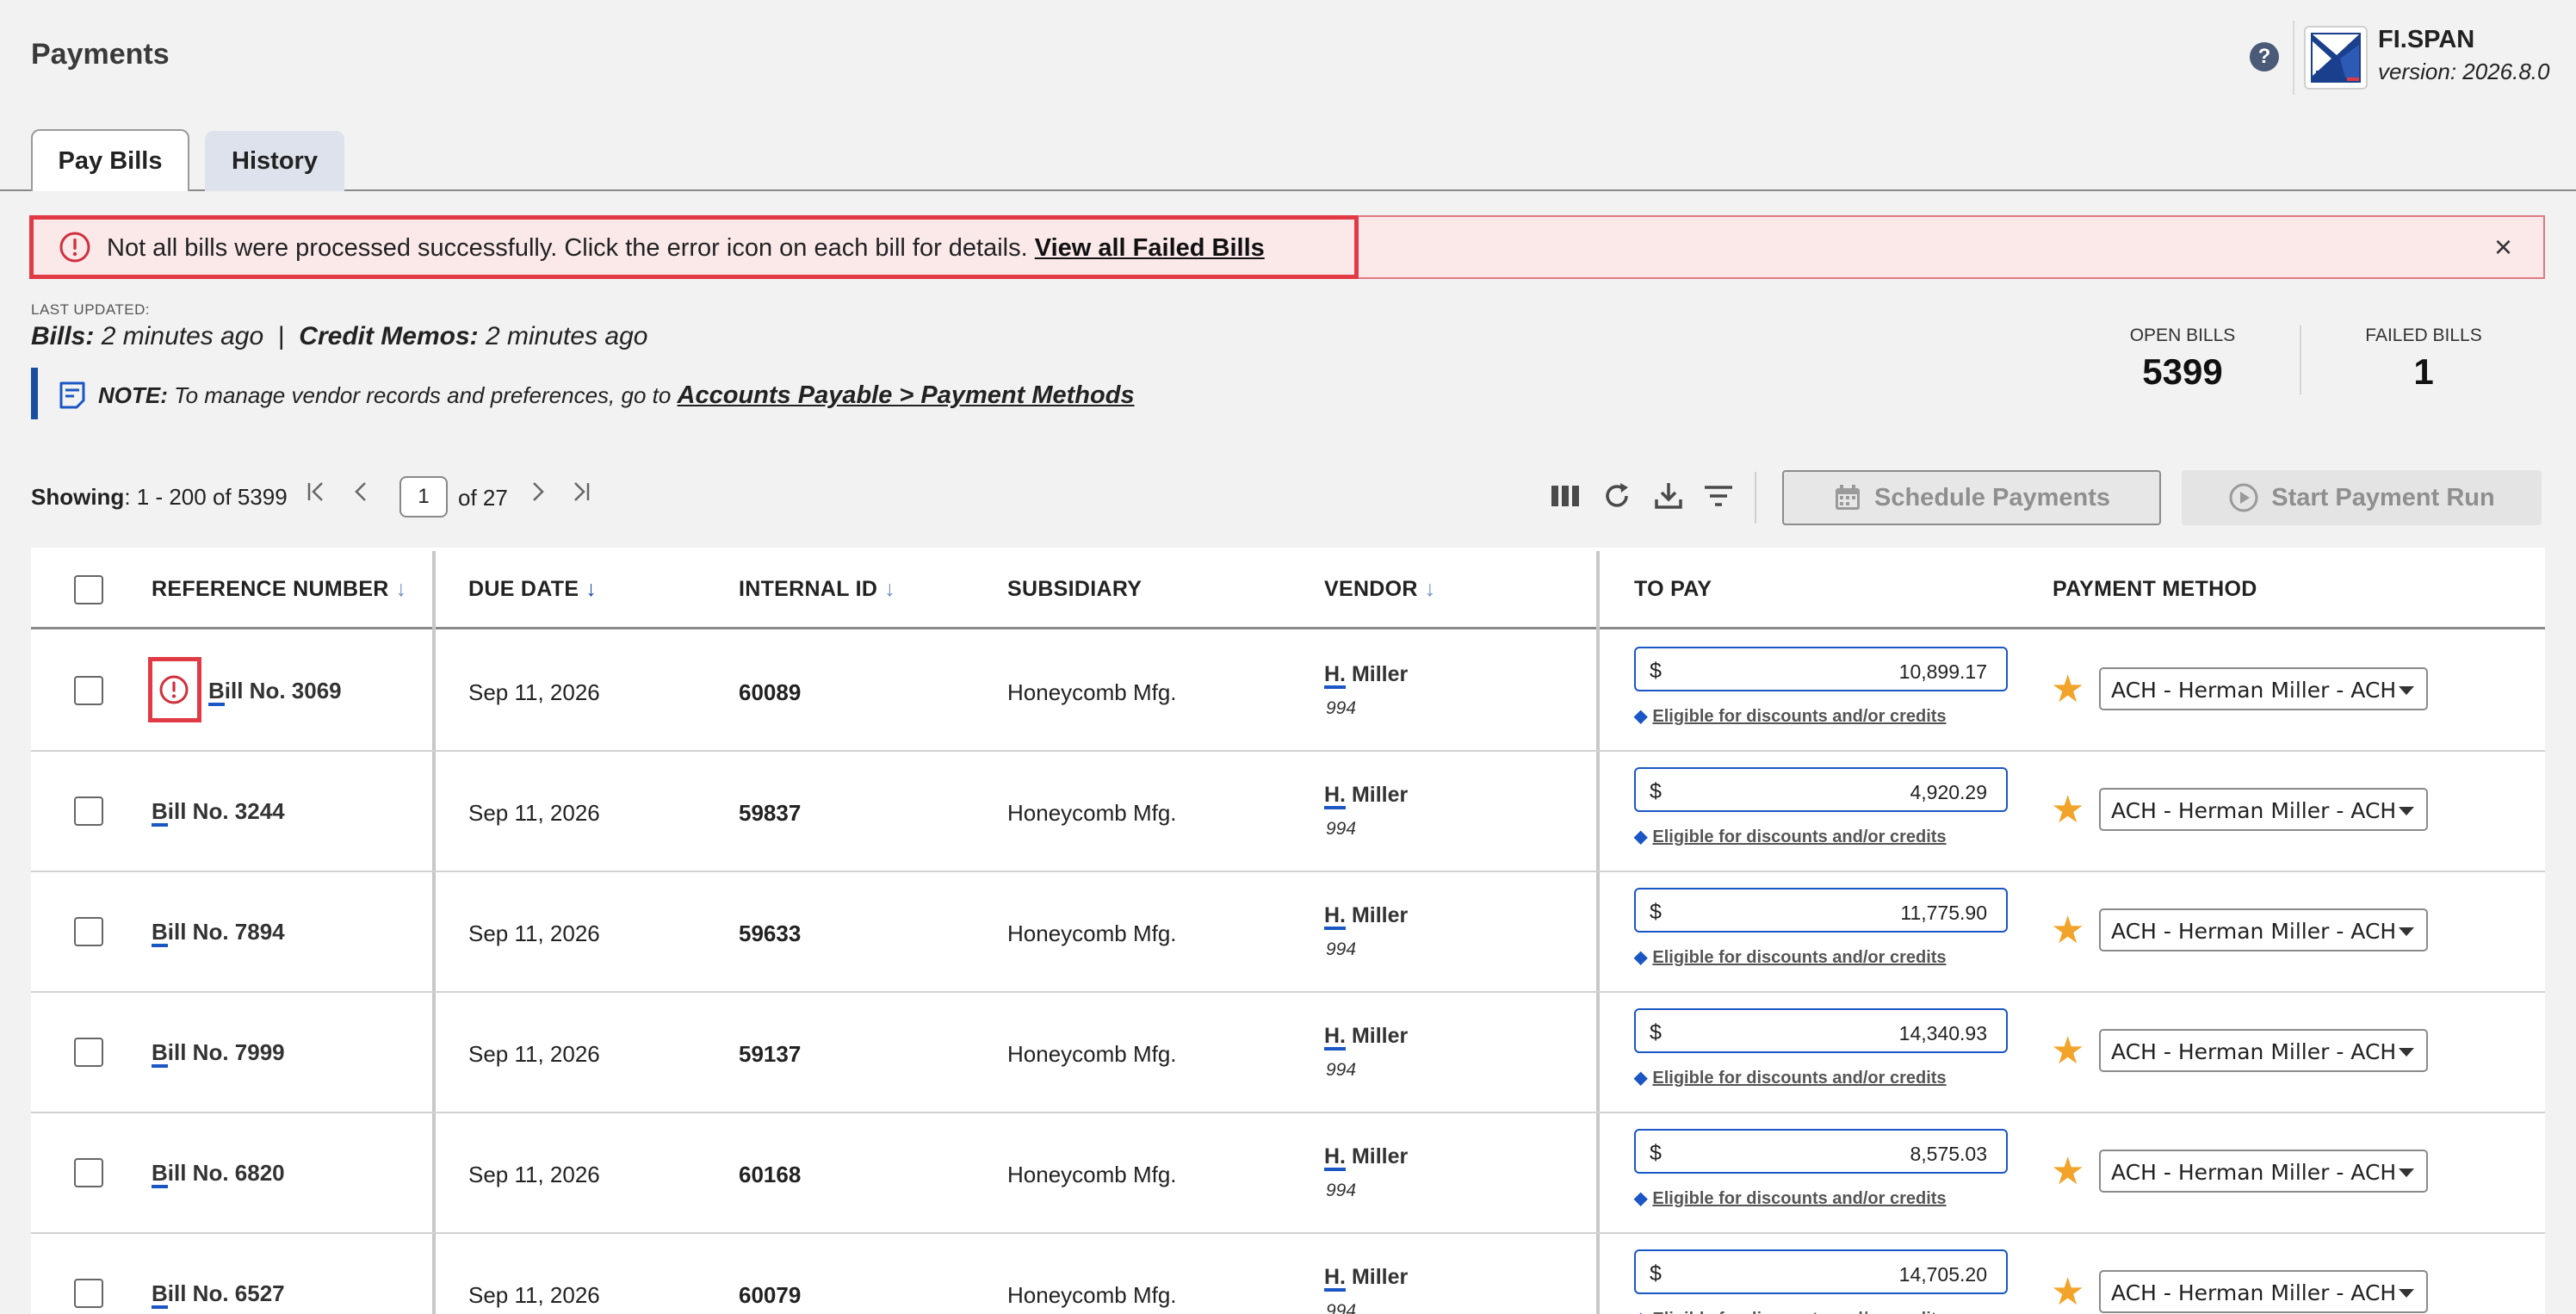 This screenshot has height=1314, width=2576. I want to click on column-header-due-date: DUE DATE ↓, so click(532, 590).